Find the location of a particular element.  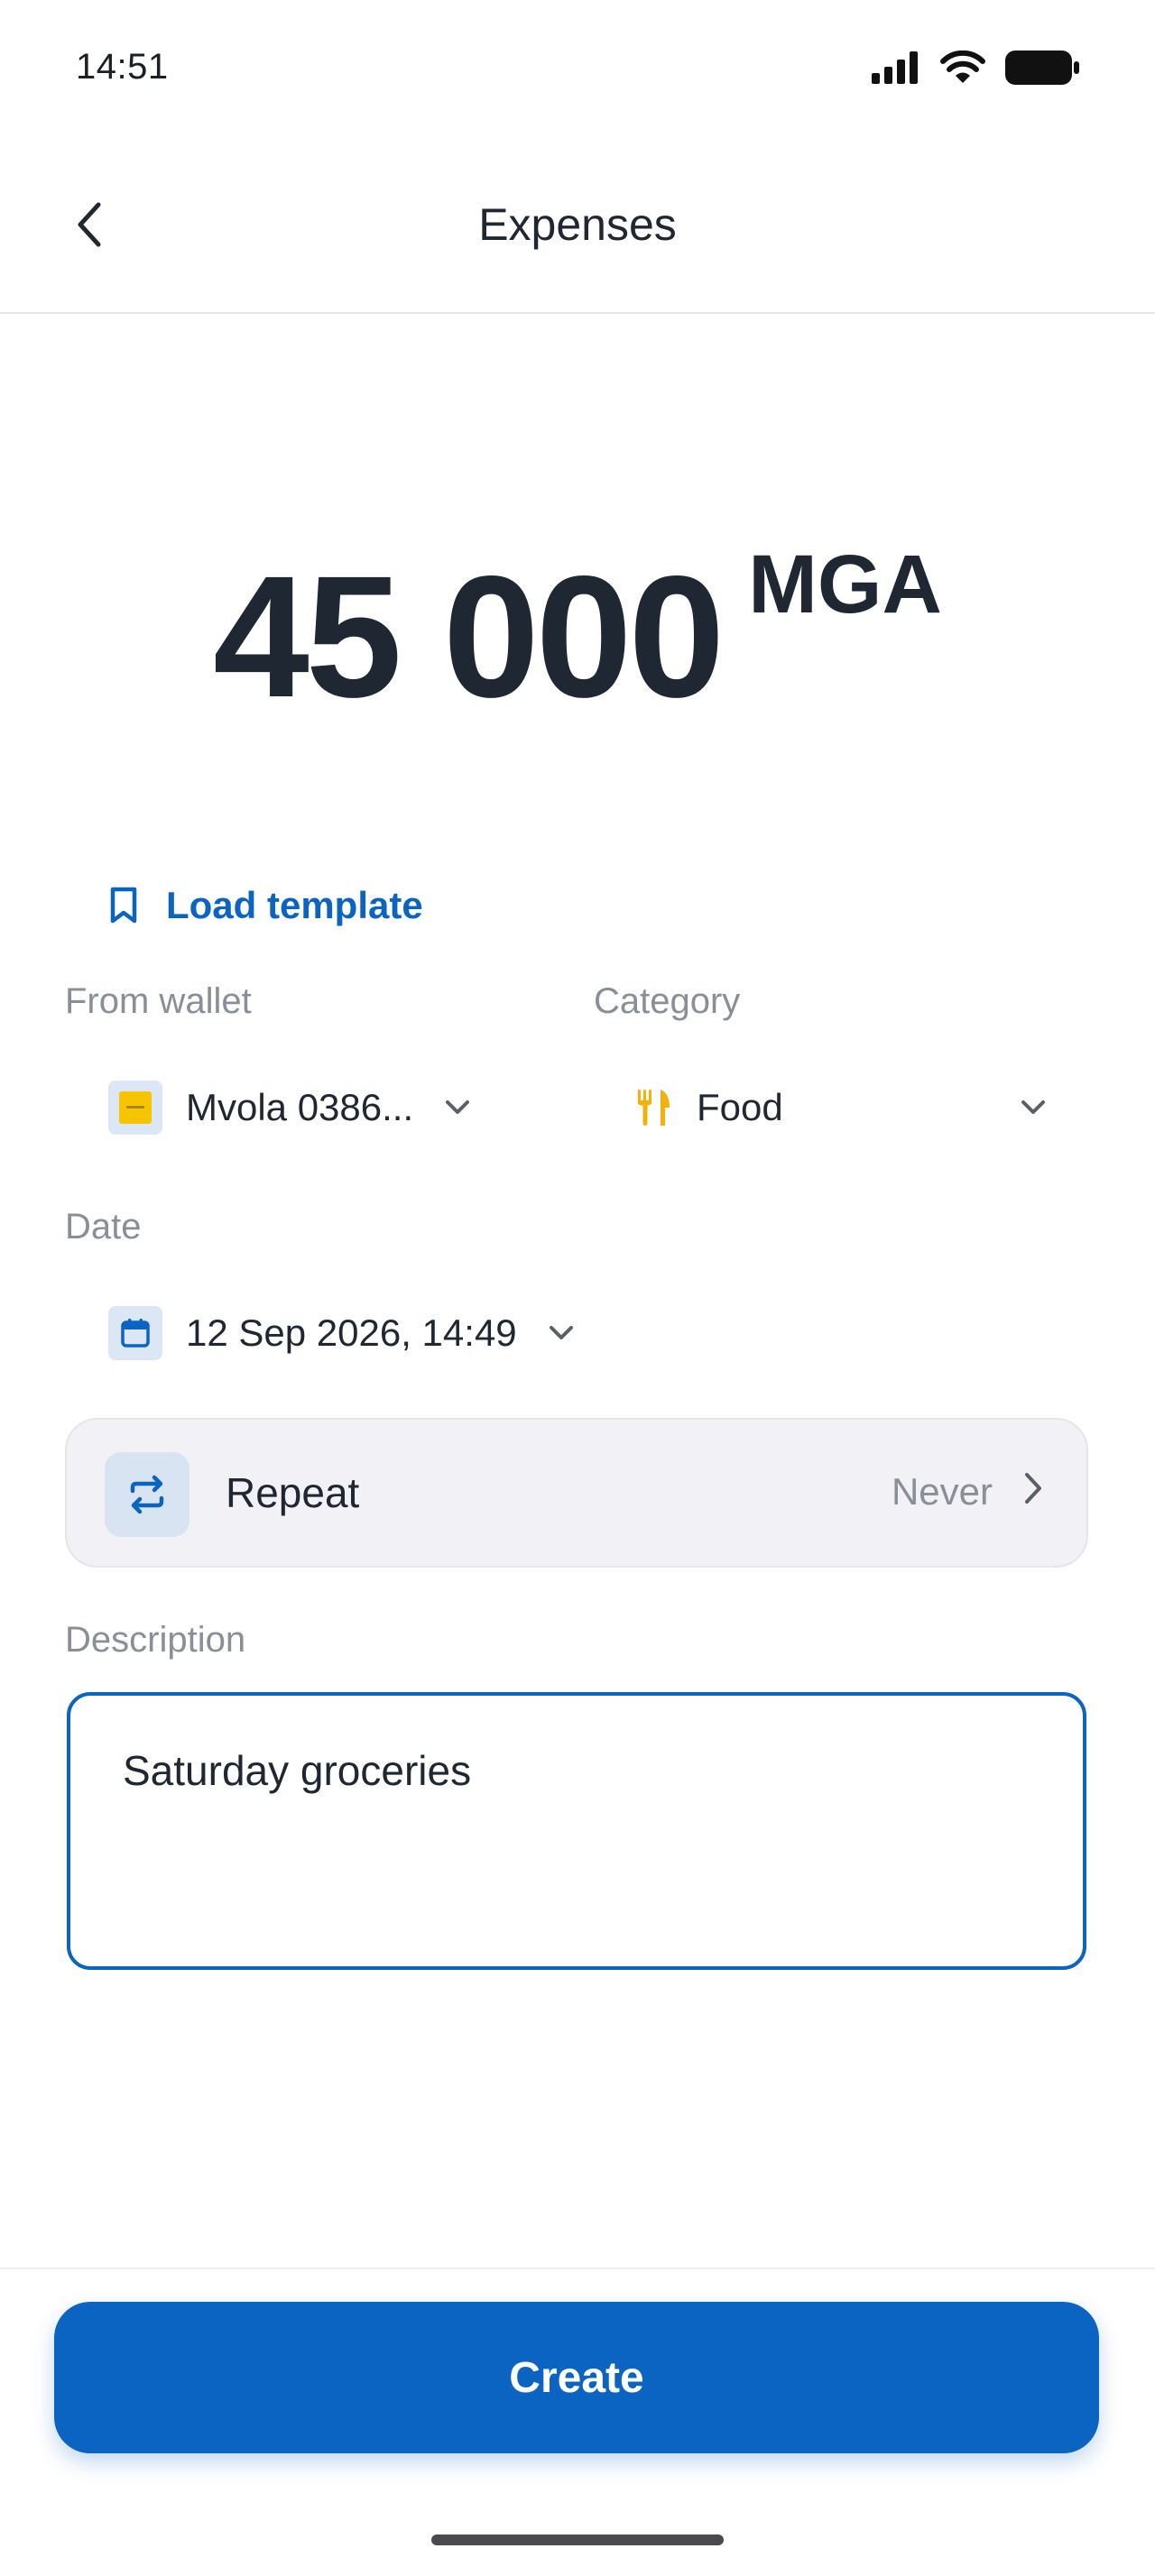

description-value: Saturday groceries is located at coordinates (297, 1770).